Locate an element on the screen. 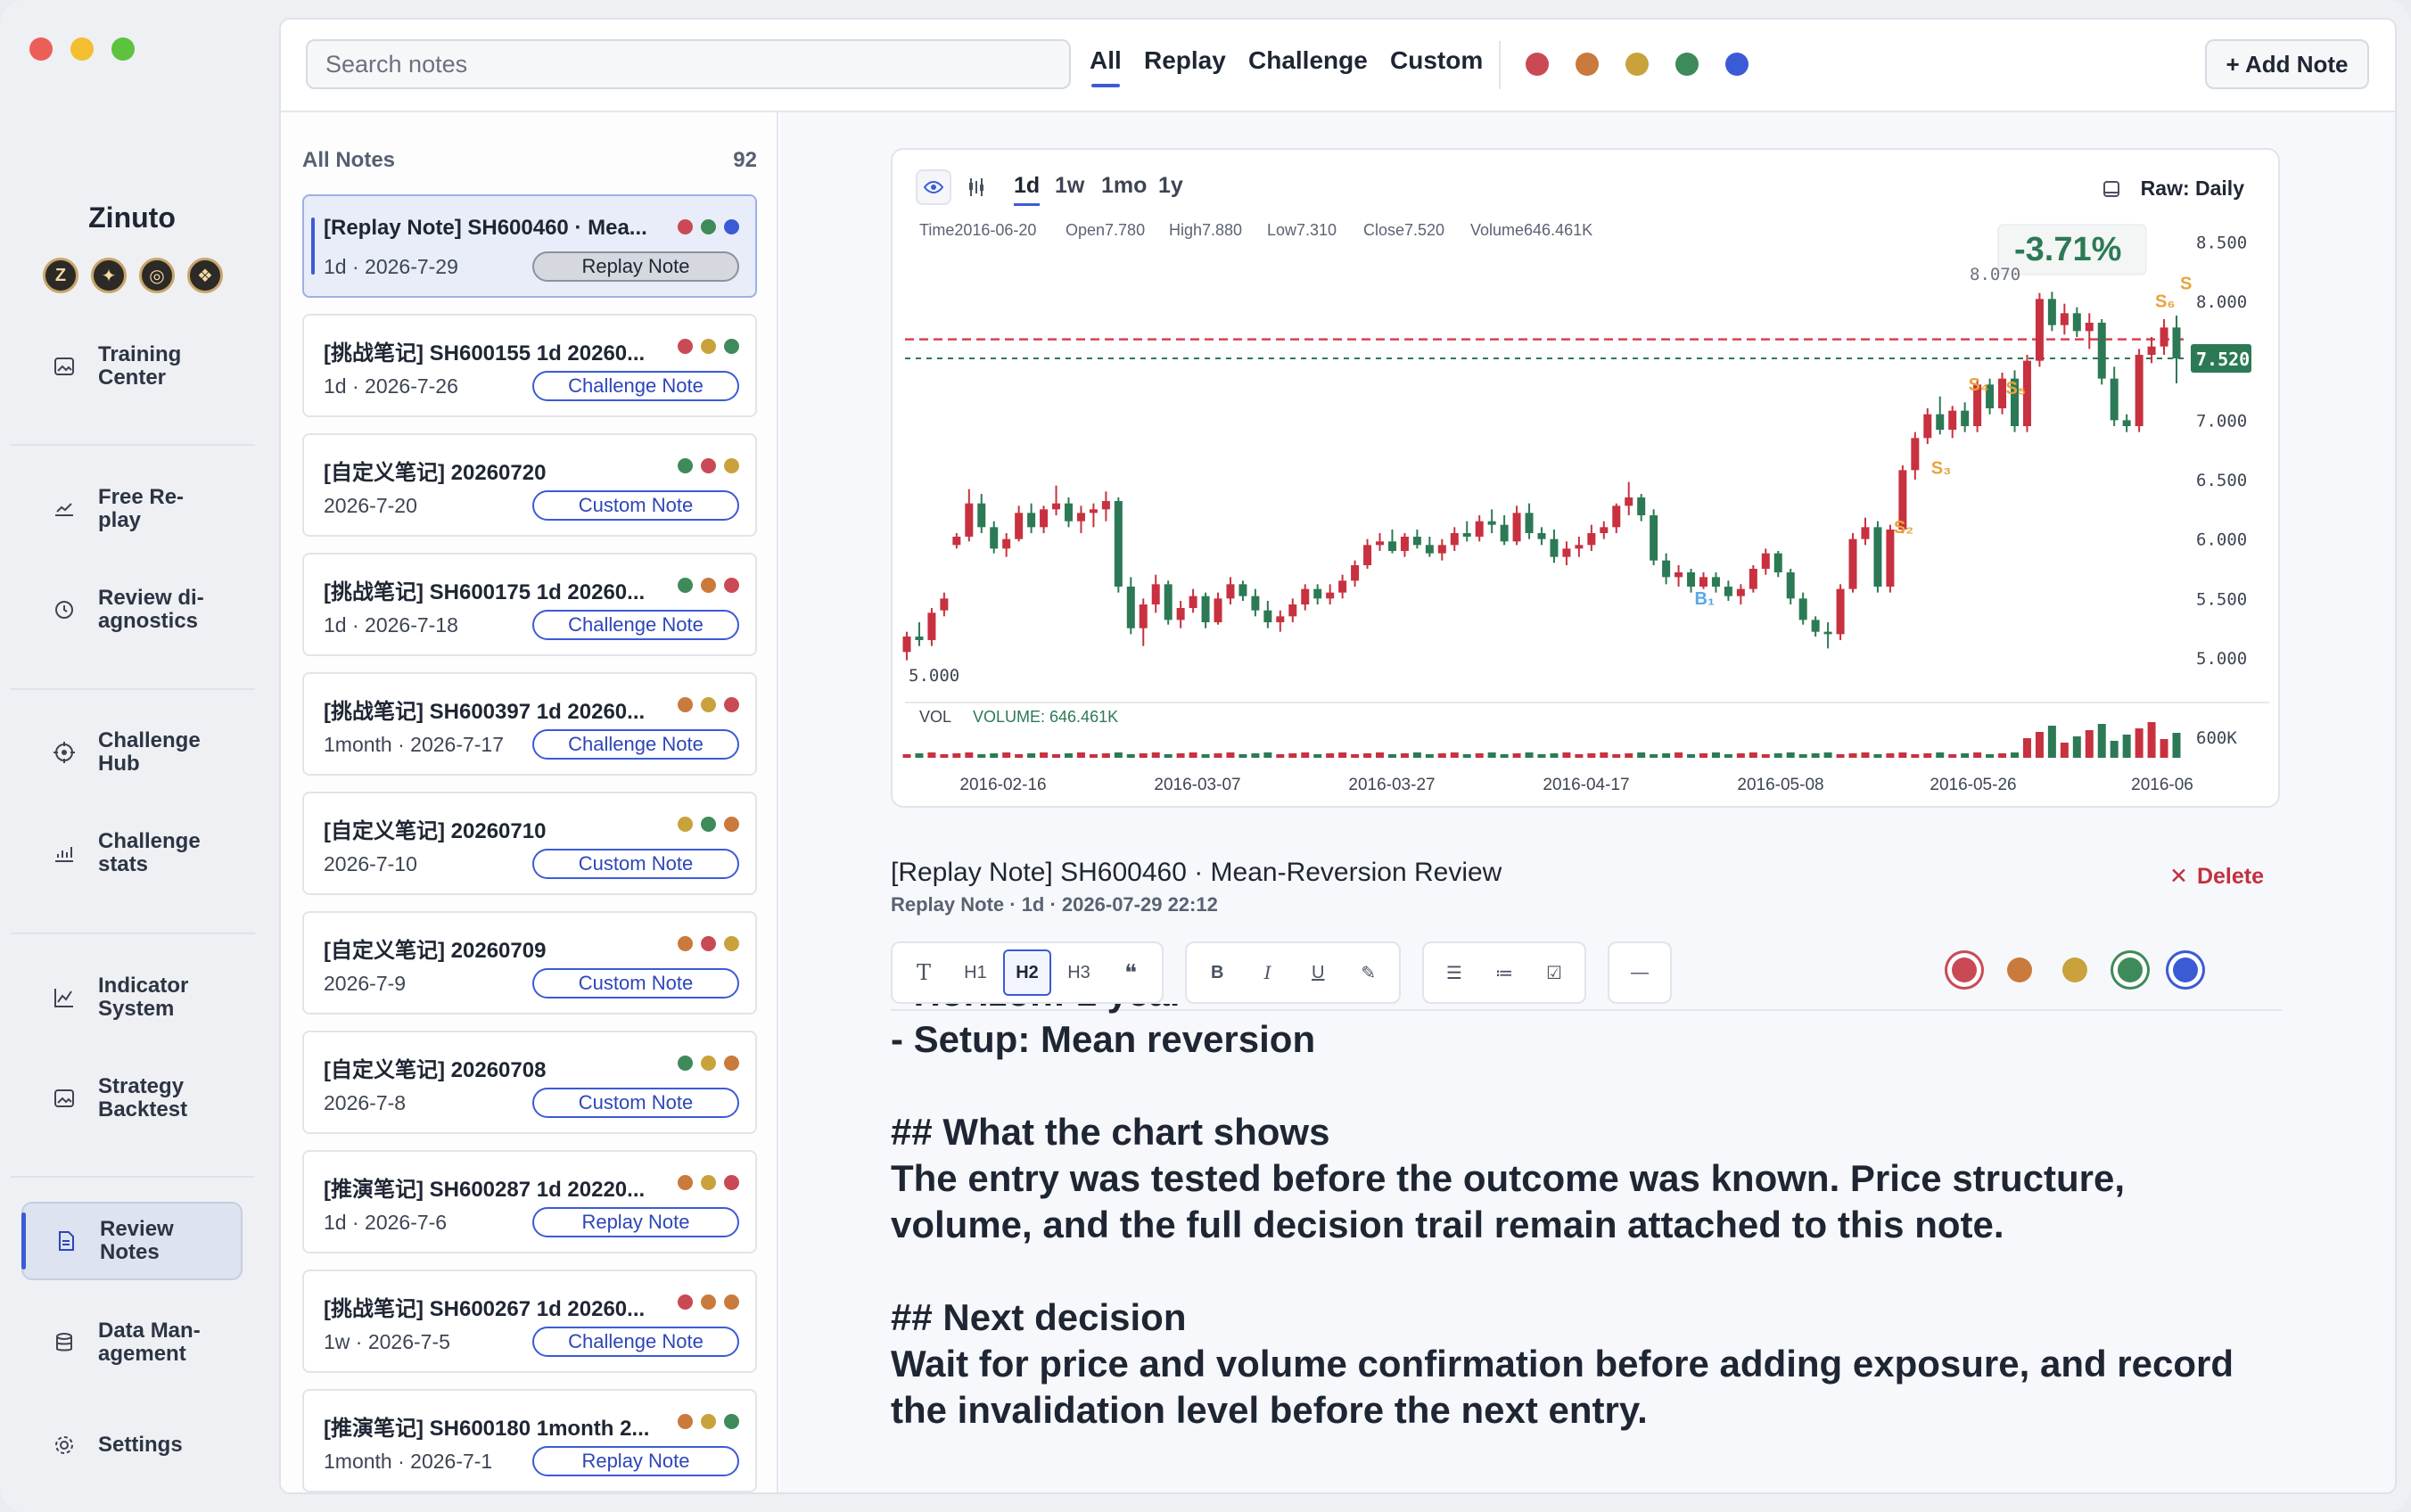  raw-daily-toggle: Raw: Daily is located at coordinates (2173, 189).